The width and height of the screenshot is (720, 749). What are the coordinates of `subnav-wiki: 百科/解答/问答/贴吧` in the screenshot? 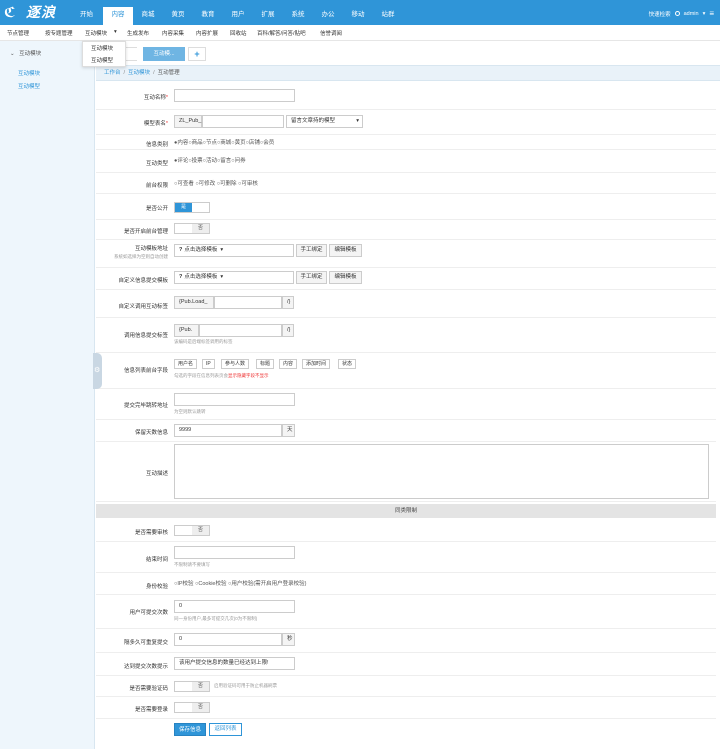 It's located at (281, 33).